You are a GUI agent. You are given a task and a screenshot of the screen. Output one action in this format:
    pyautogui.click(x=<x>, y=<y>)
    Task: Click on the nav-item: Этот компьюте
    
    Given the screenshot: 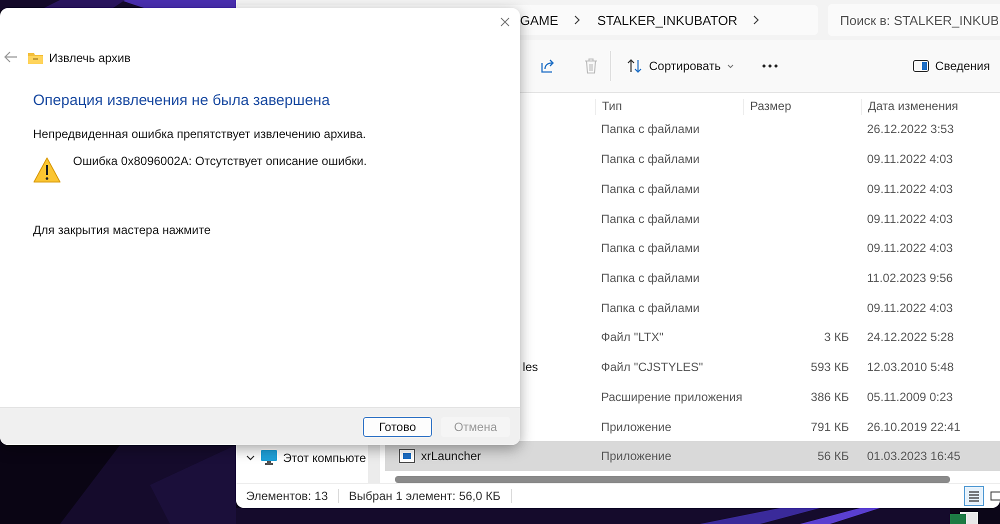 What is the action you would take?
    pyautogui.click(x=324, y=457)
    